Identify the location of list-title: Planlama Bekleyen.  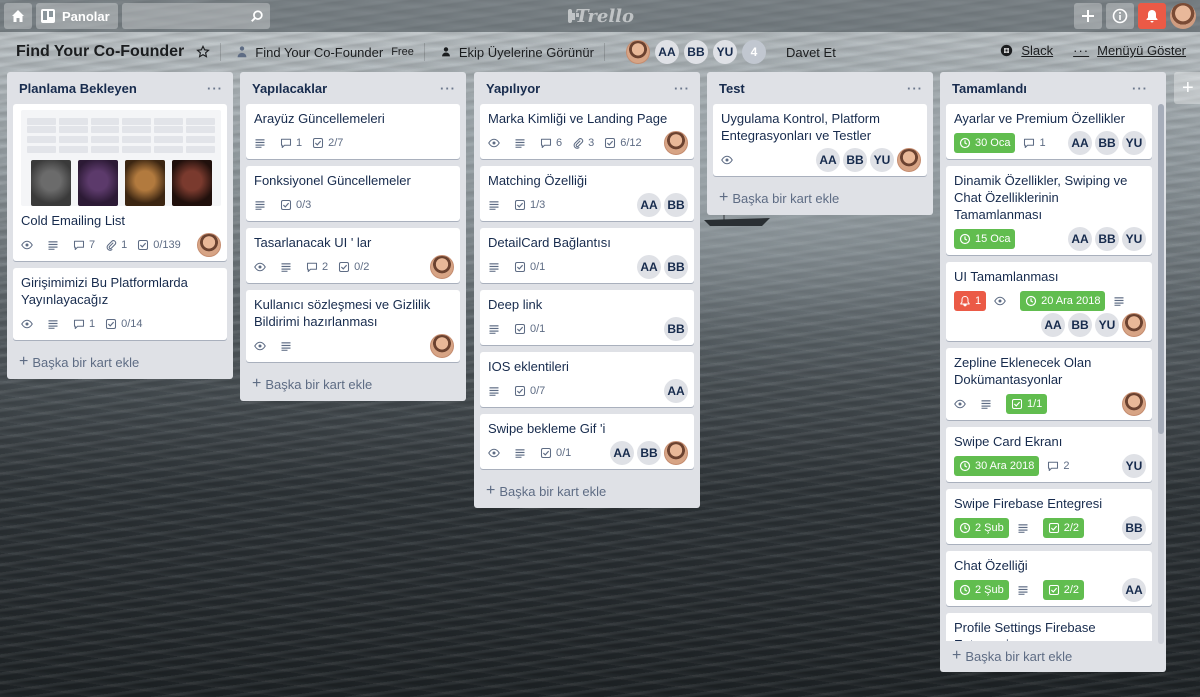
(78, 88).